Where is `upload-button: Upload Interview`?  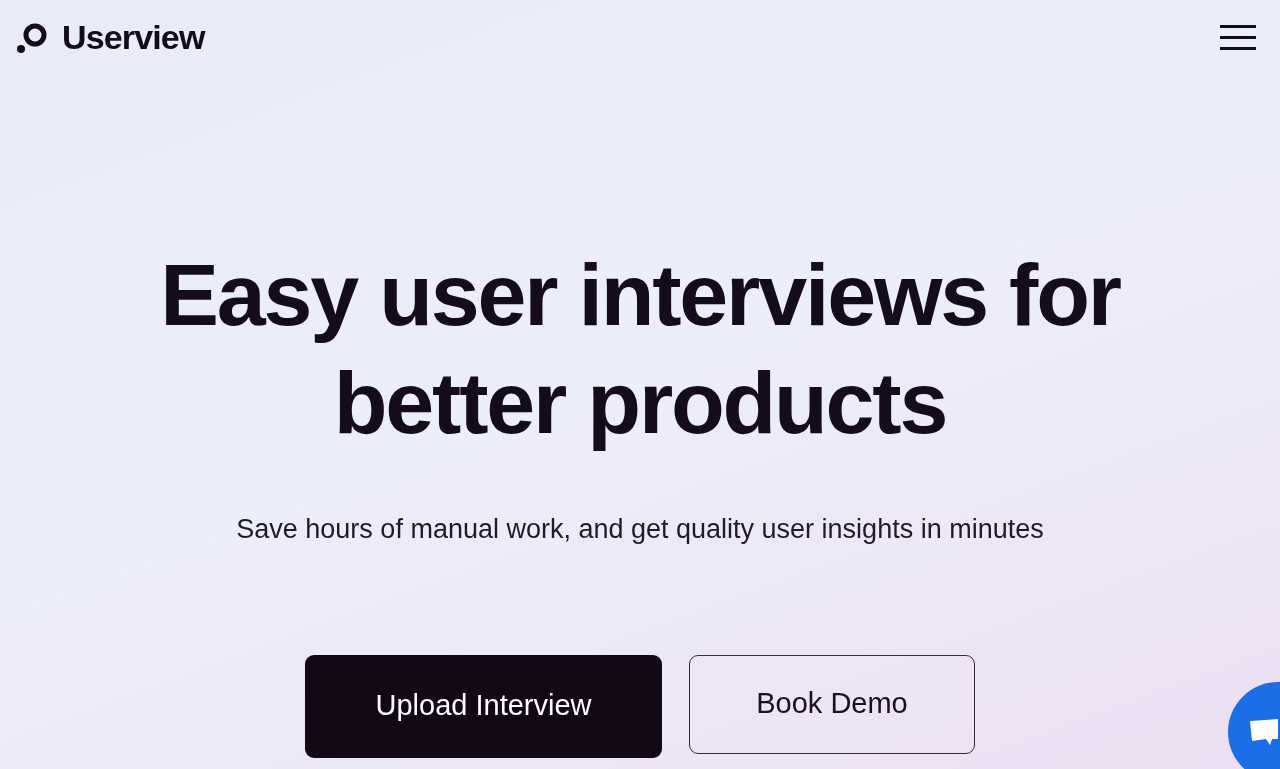
upload-button: Upload Interview is located at coordinates (483, 706).